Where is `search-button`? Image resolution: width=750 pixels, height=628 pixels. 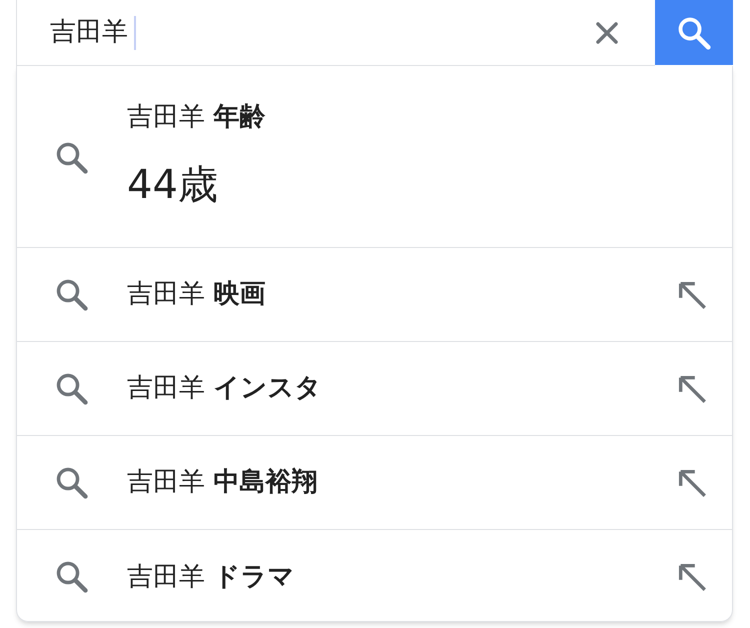
search-button is located at coordinates (694, 32).